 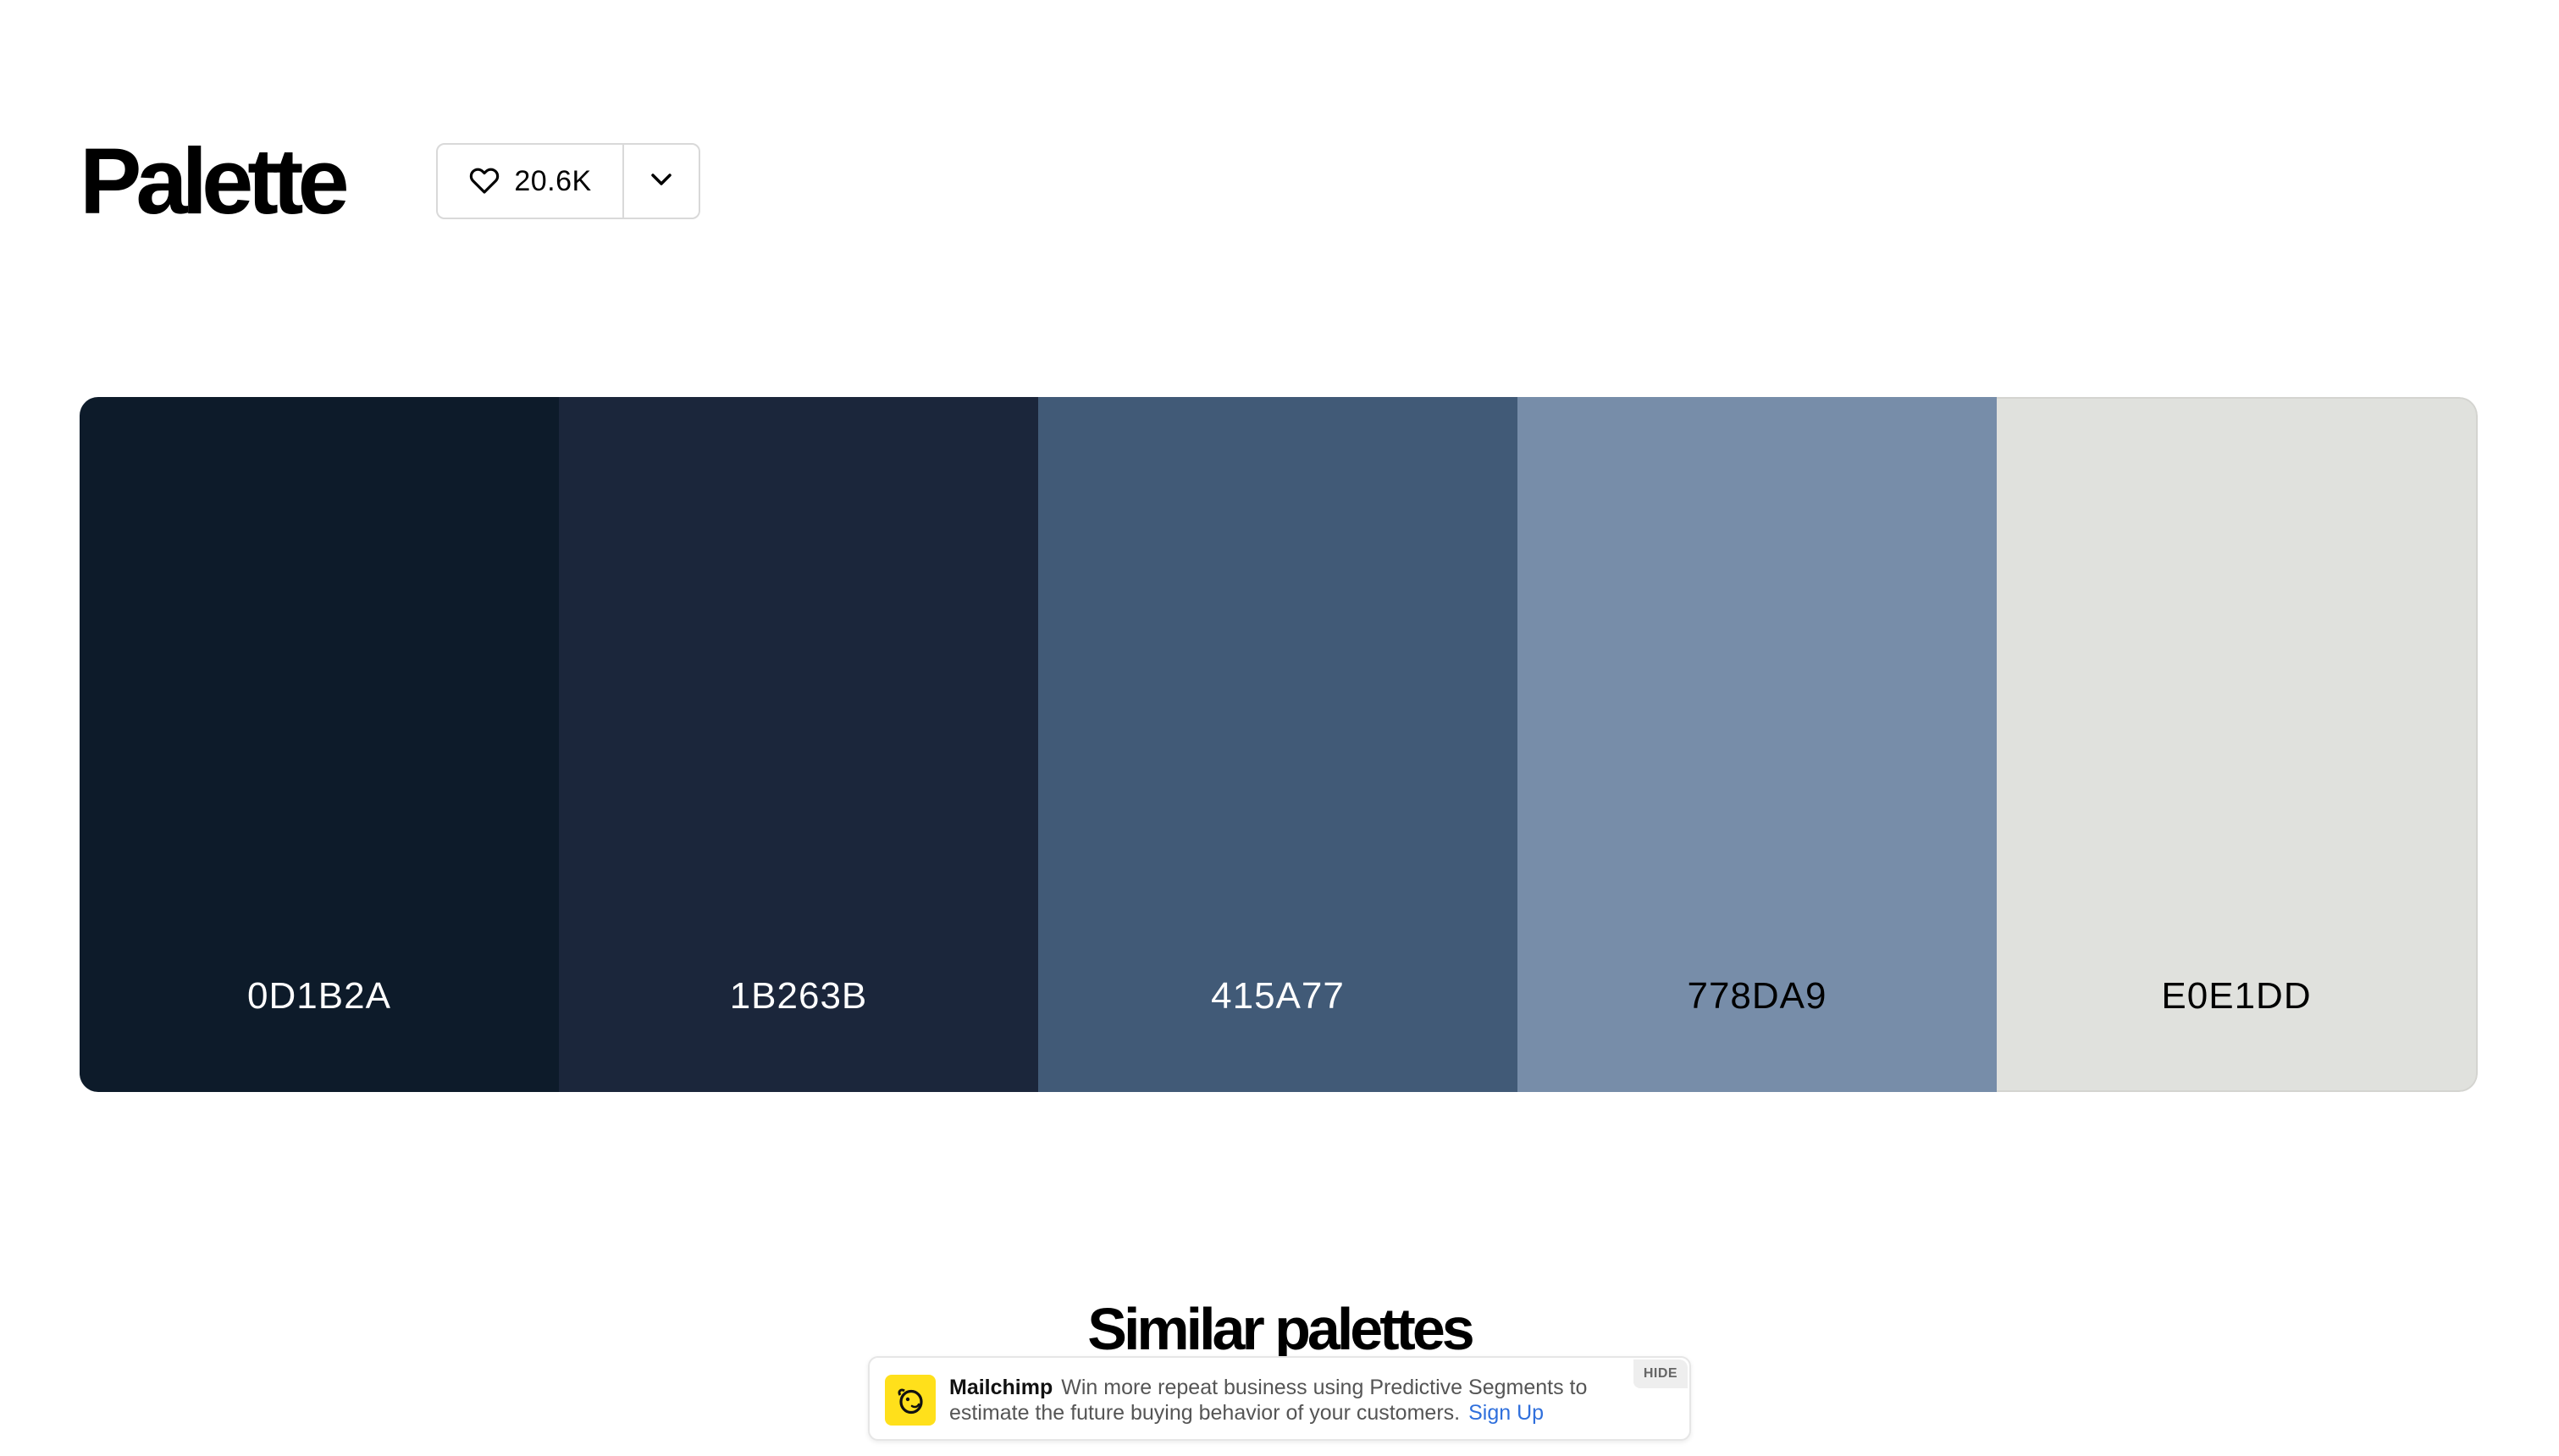 What do you see at coordinates (1757, 744) in the screenshot?
I see `color-swatch: 778DA9` at bounding box center [1757, 744].